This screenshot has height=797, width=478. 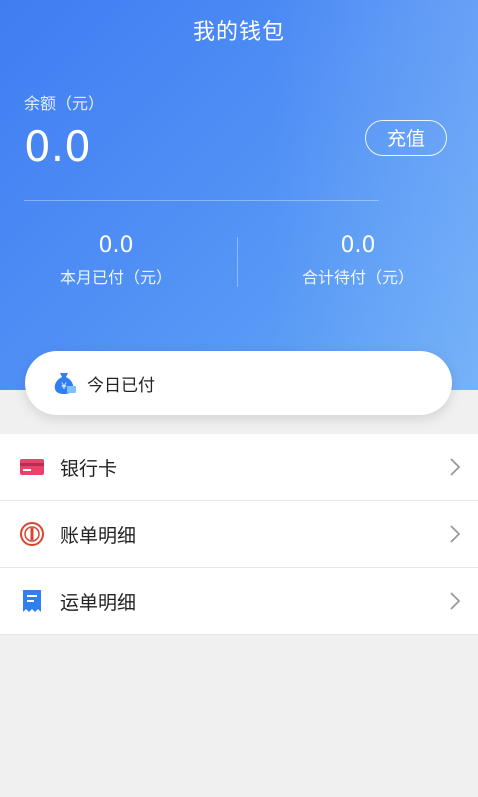 What do you see at coordinates (201, 200) in the screenshot?
I see `header-divider` at bounding box center [201, 200].